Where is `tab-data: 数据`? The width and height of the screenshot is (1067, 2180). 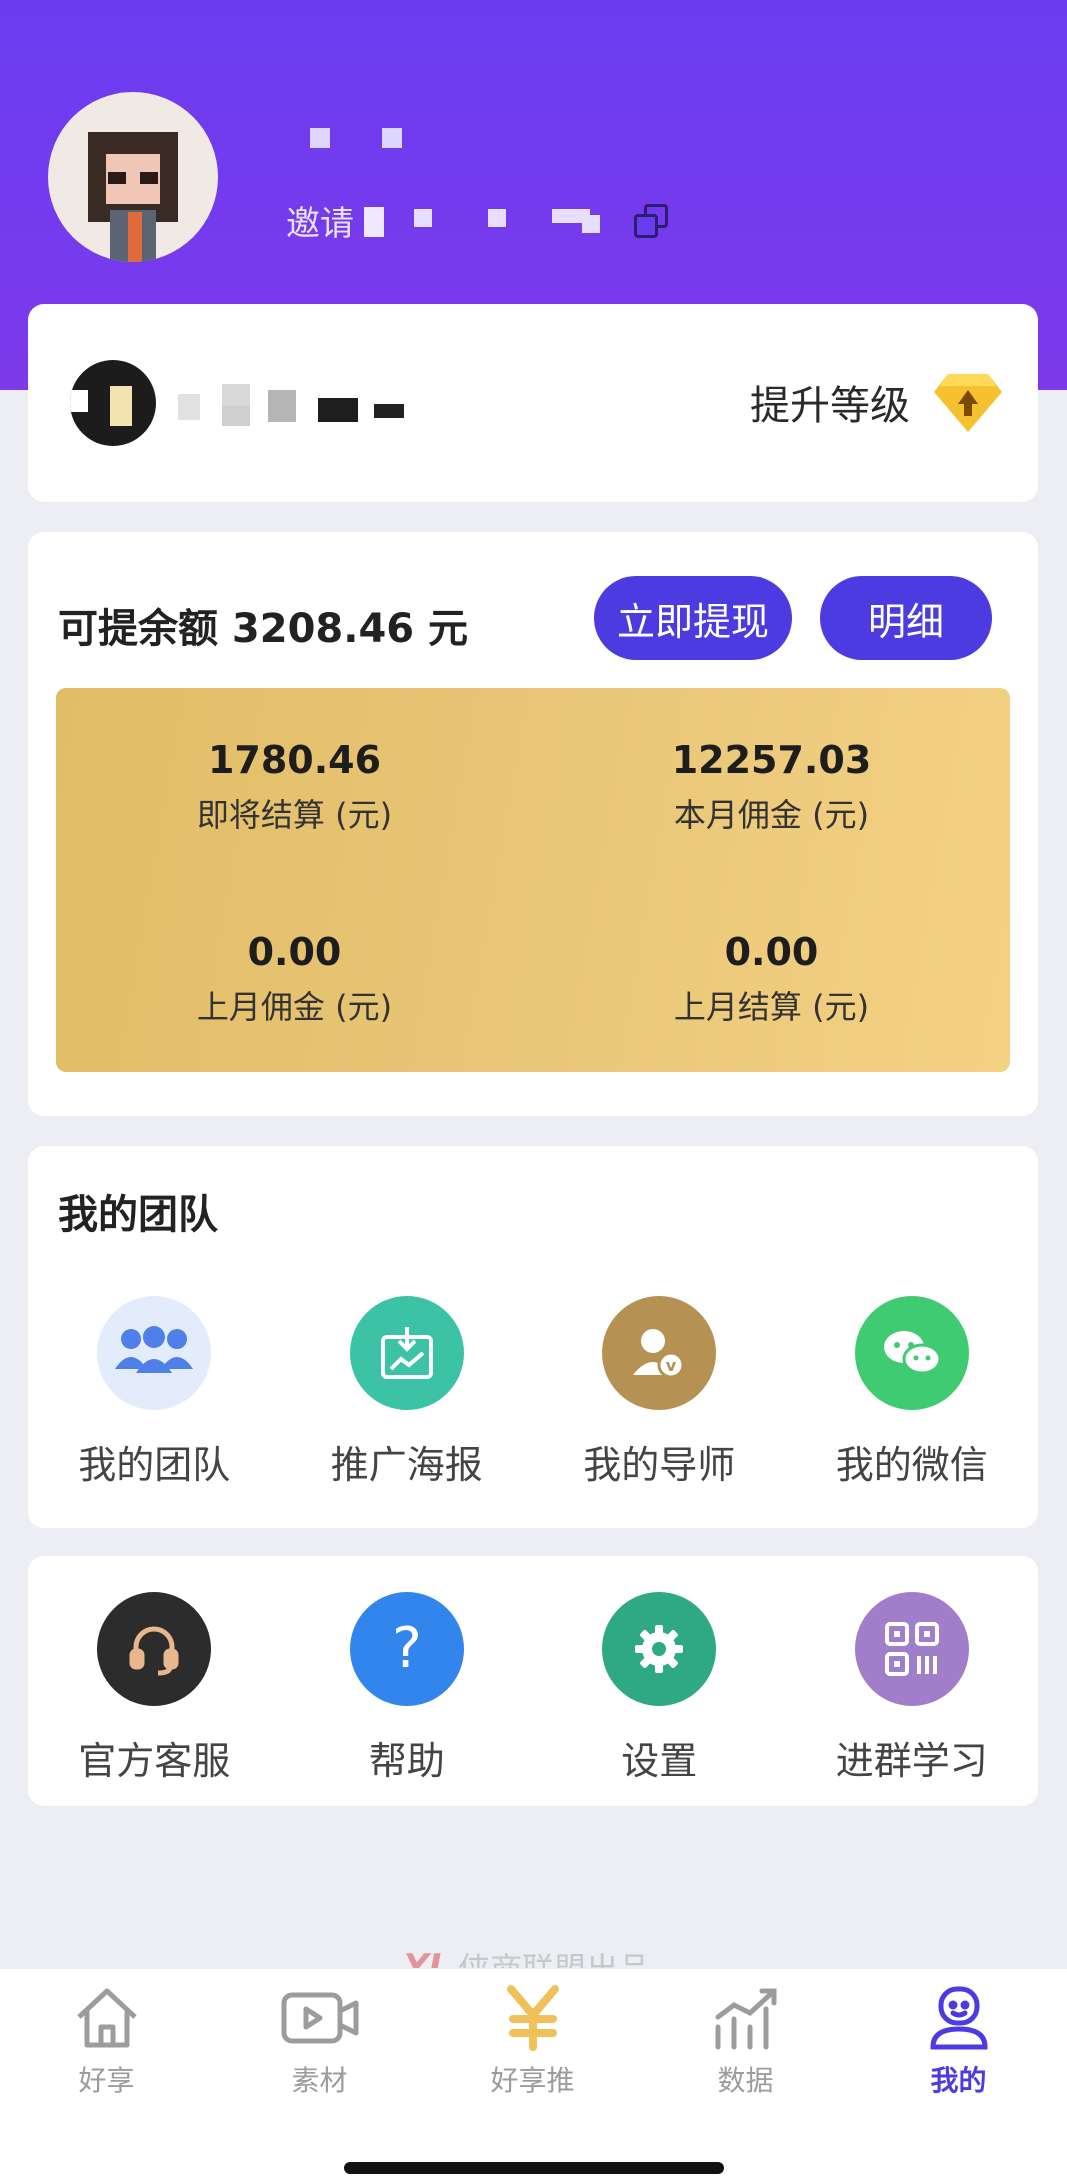 tab-data: 数据 is located at coordinates (745, 2041).